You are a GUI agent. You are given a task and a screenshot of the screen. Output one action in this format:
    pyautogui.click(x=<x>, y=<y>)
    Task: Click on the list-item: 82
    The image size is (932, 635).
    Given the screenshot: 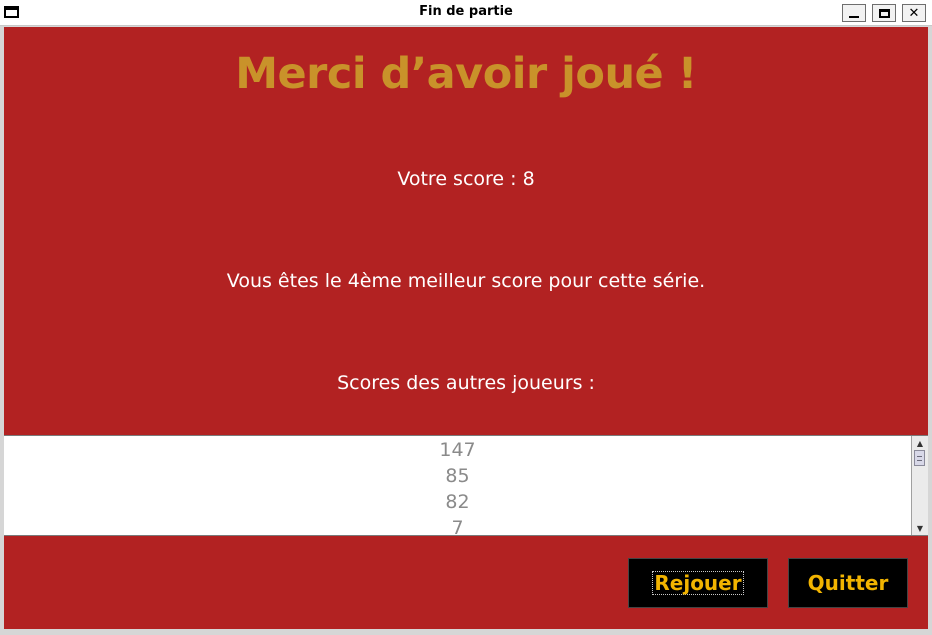 What is the action you would take?
    pyautogui.click(x=457, y=502)
    